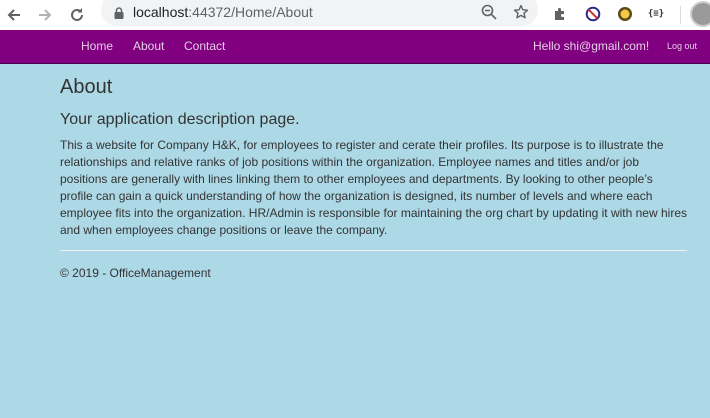 The image size is (710, 418). What do you see at coordinates (373, 250) in the screenshot?
I see `footer-divider` at bounding box center [373, 250].